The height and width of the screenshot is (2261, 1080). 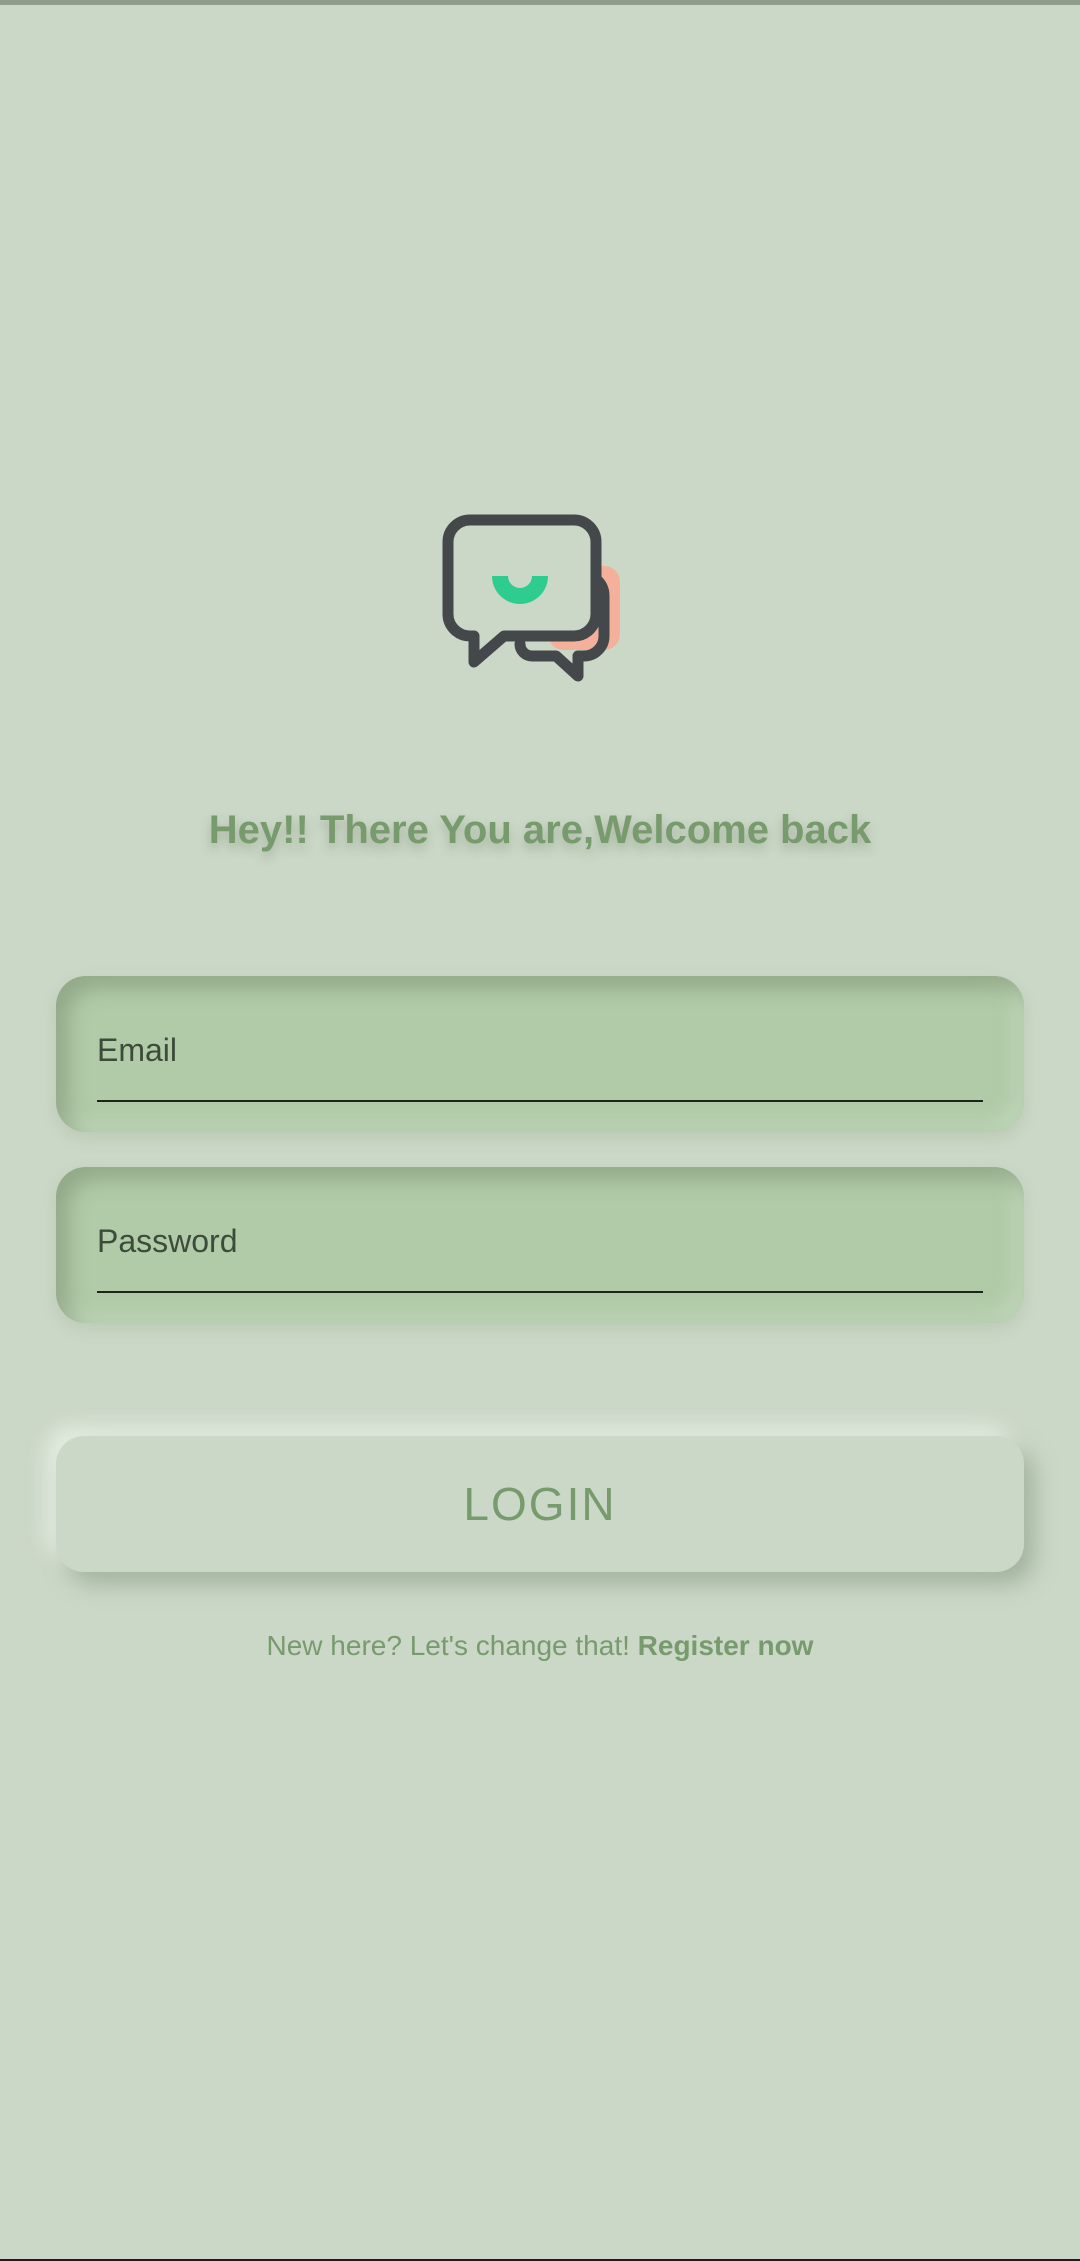 What do you see at coordinates (540, 1054) in the screenshot?
I see `email-field: Email` at bounding box center [540, 1054].